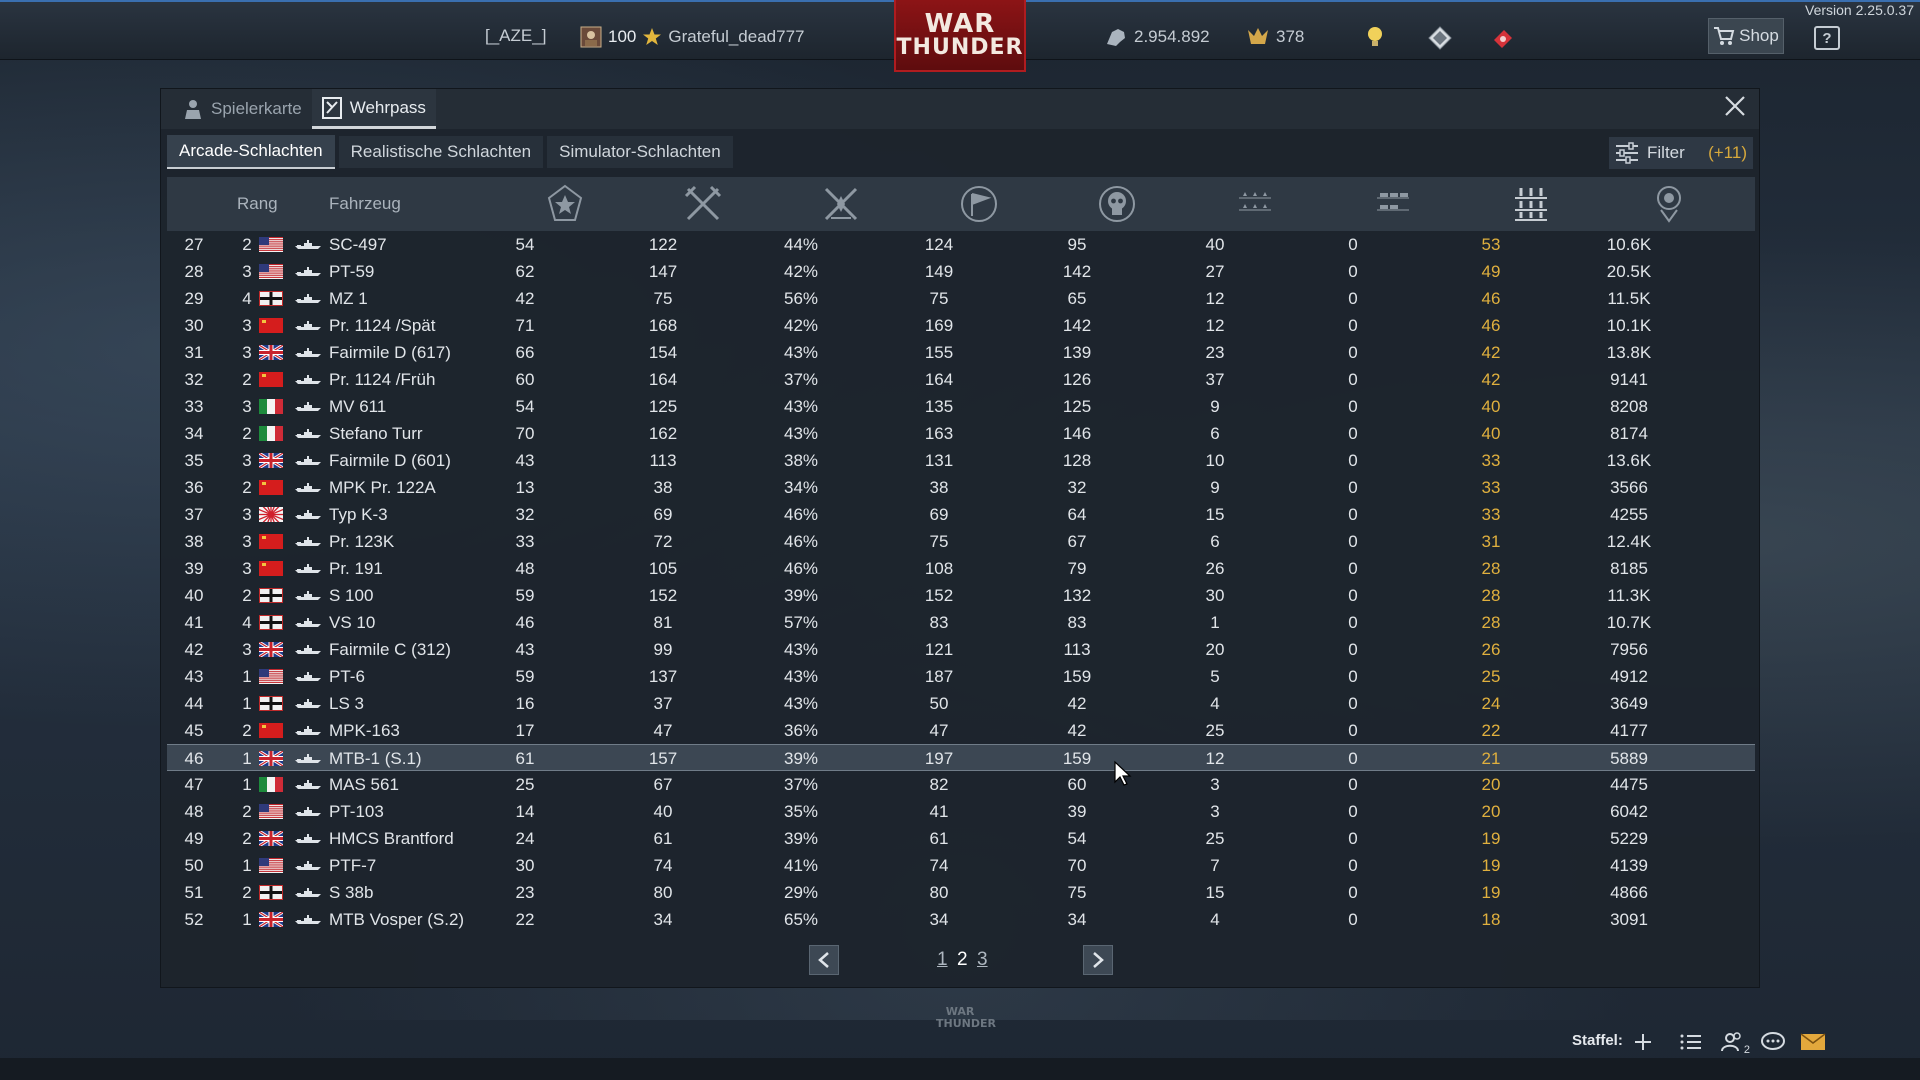  I want to click on activity-cell: 13.8K, so click(1629, 352).